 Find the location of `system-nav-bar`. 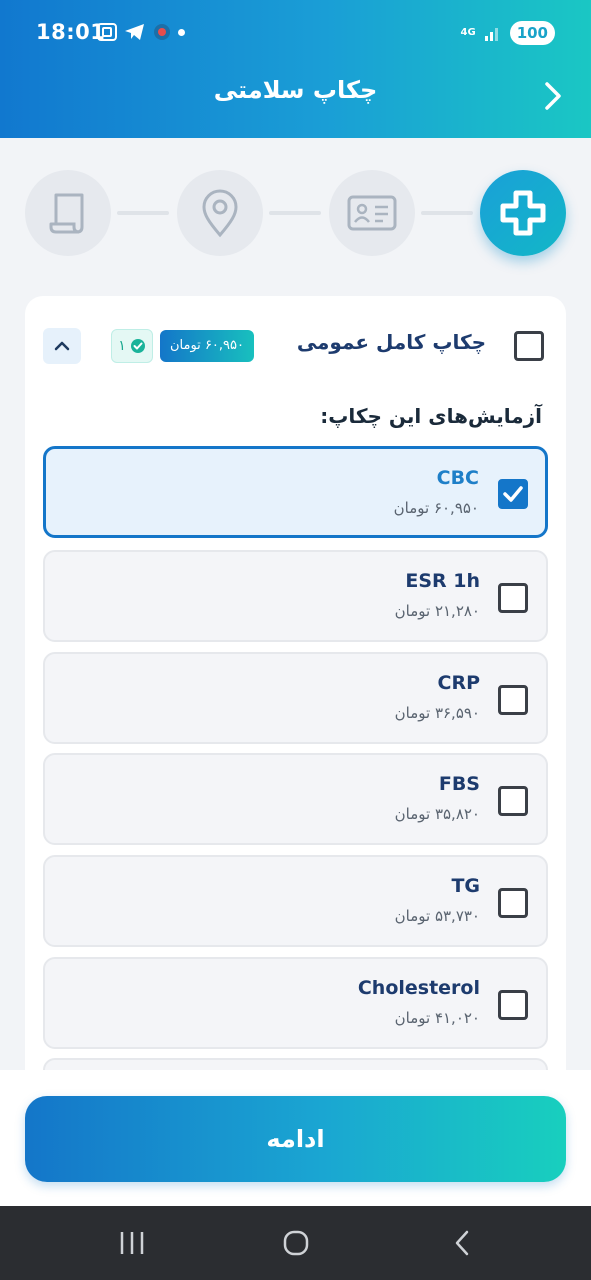

system-nav-bar is located at coordinates (295, 1243).